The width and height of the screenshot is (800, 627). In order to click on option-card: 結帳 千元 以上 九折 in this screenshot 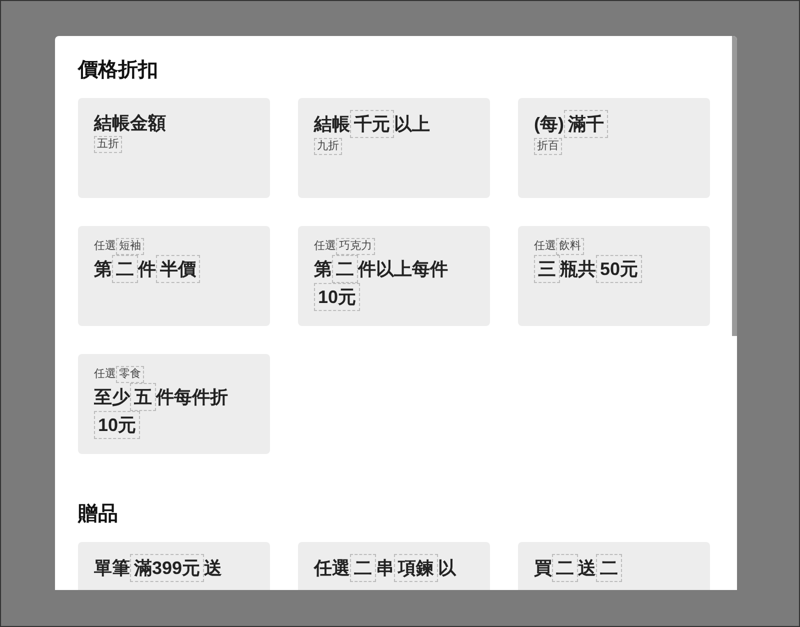, I will do `click(394, 148)`.